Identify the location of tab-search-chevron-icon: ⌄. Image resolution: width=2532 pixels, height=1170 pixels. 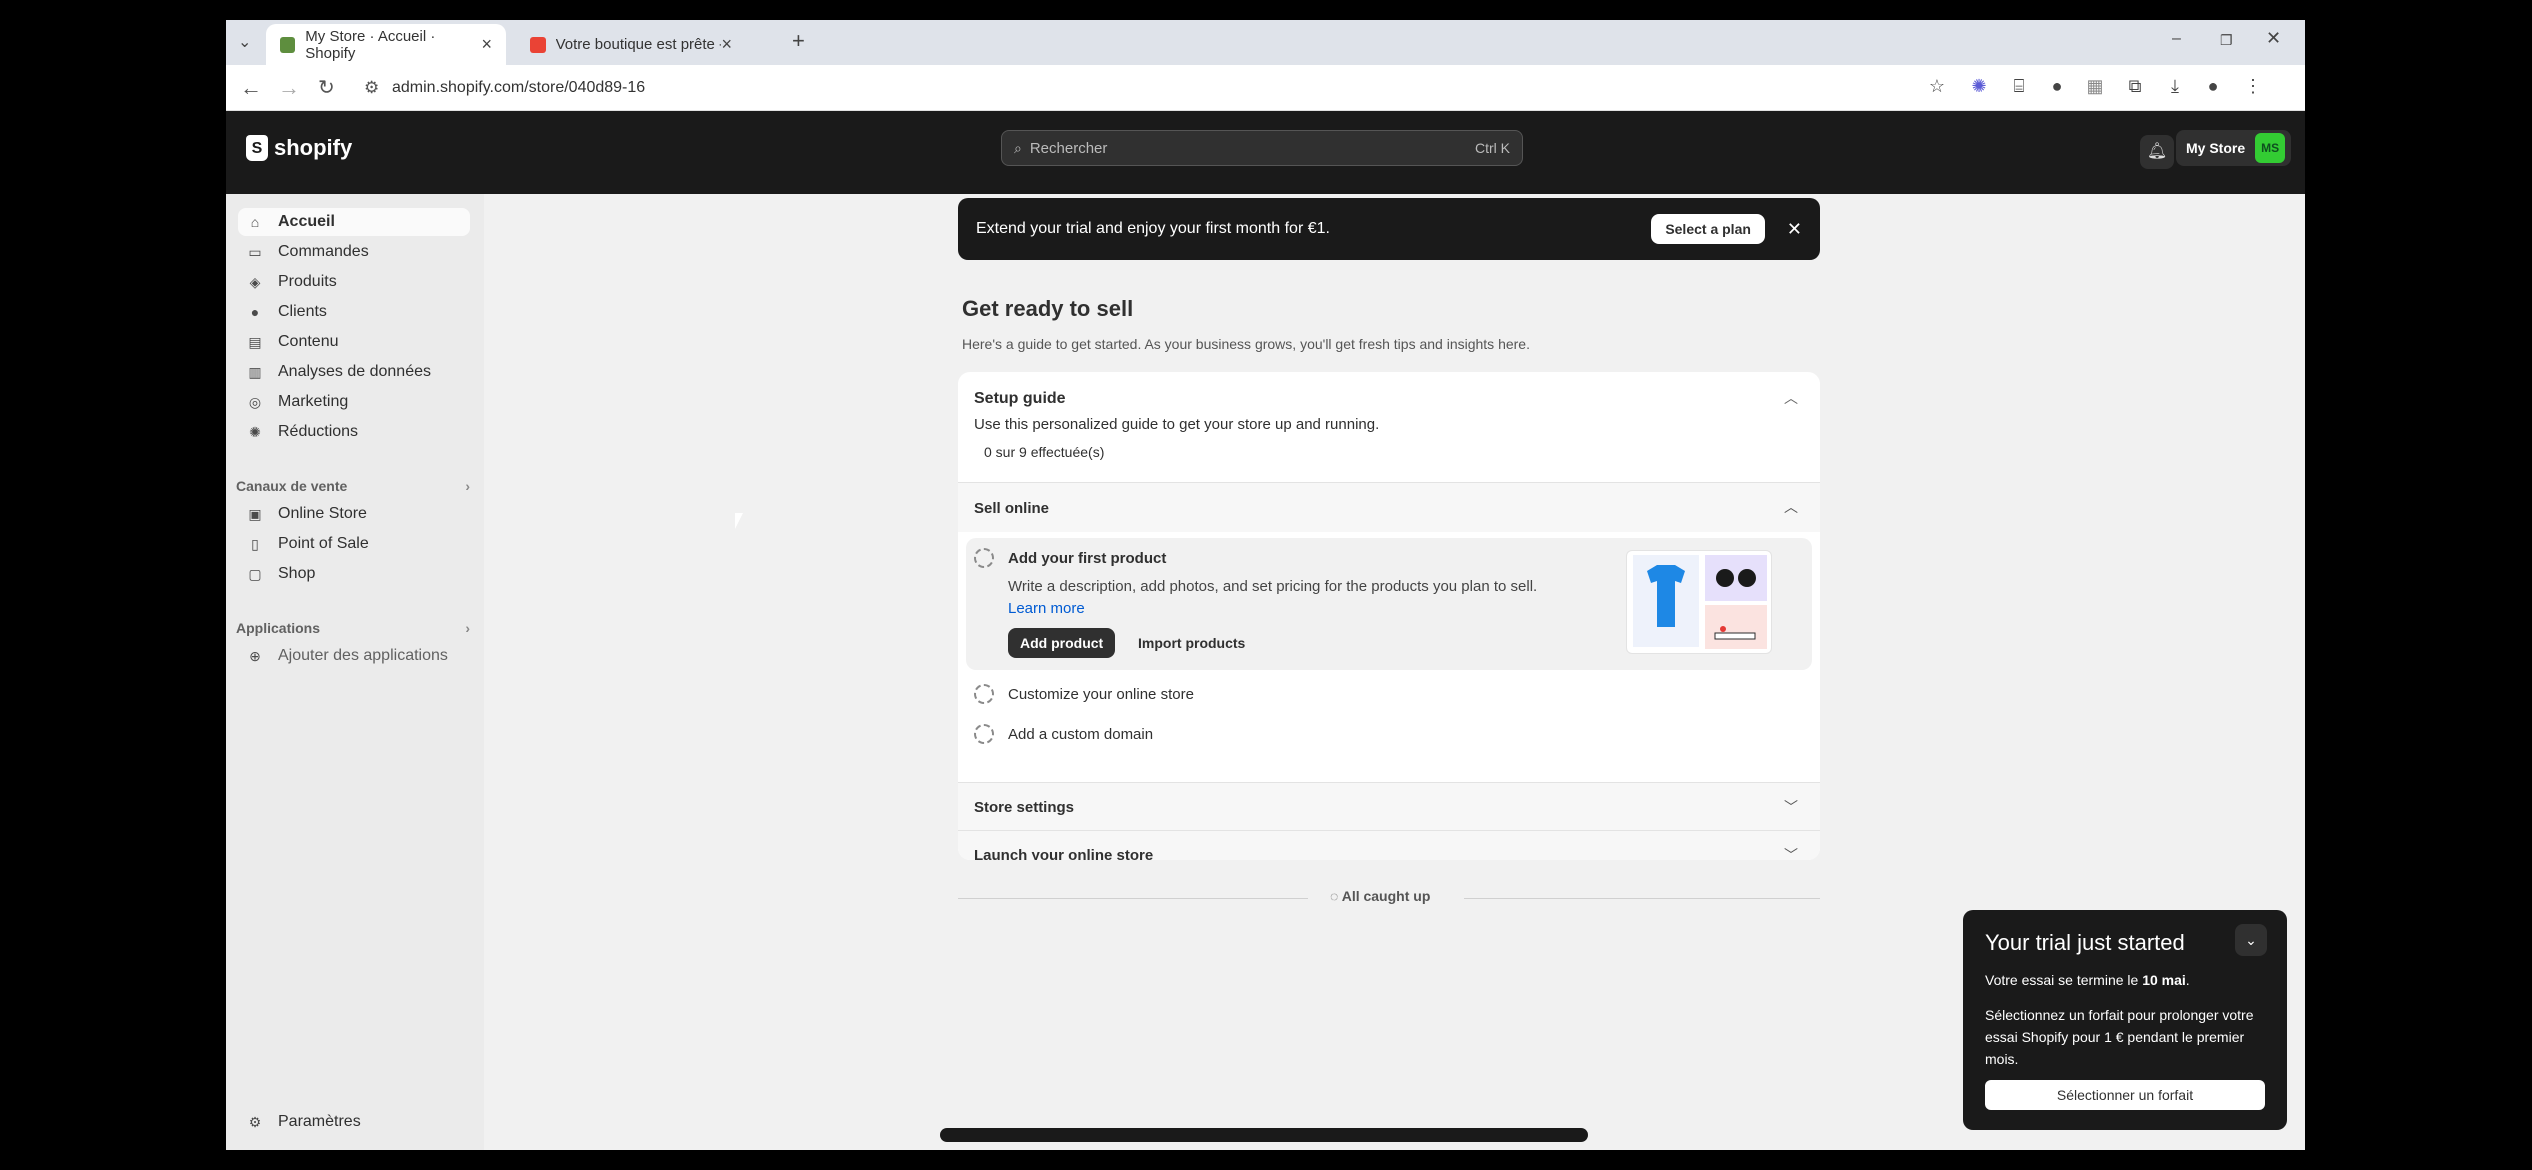
(244, 42).